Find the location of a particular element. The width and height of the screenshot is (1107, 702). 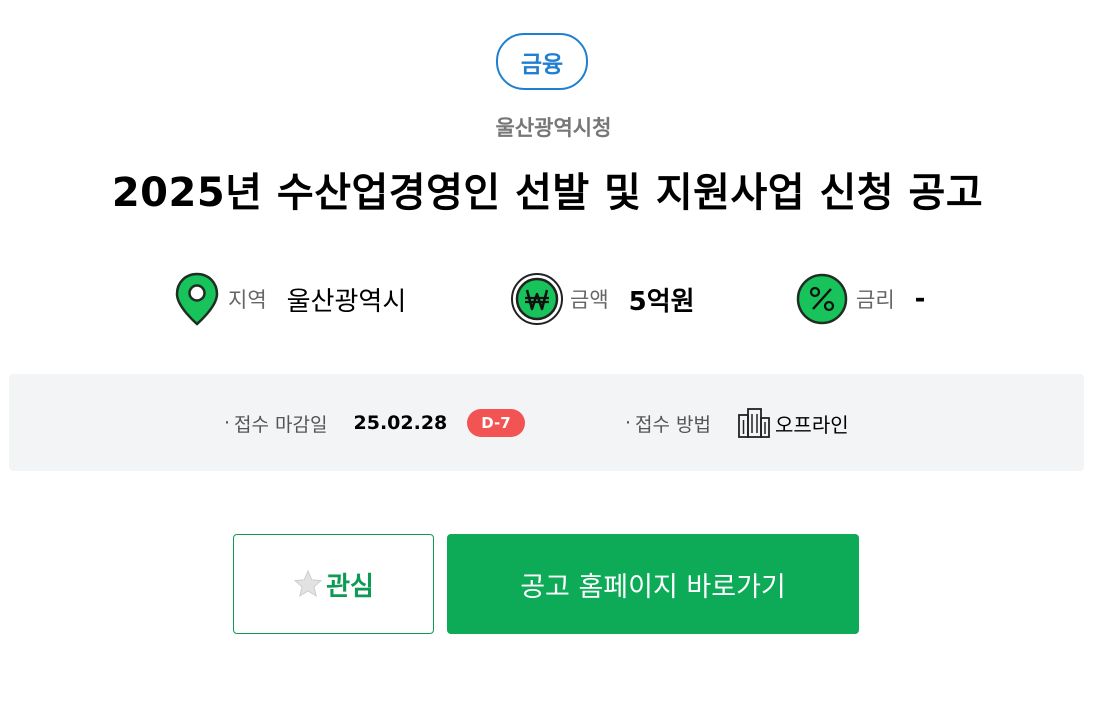

region-value: 울산광역시 is located at coordinates (346, 301).